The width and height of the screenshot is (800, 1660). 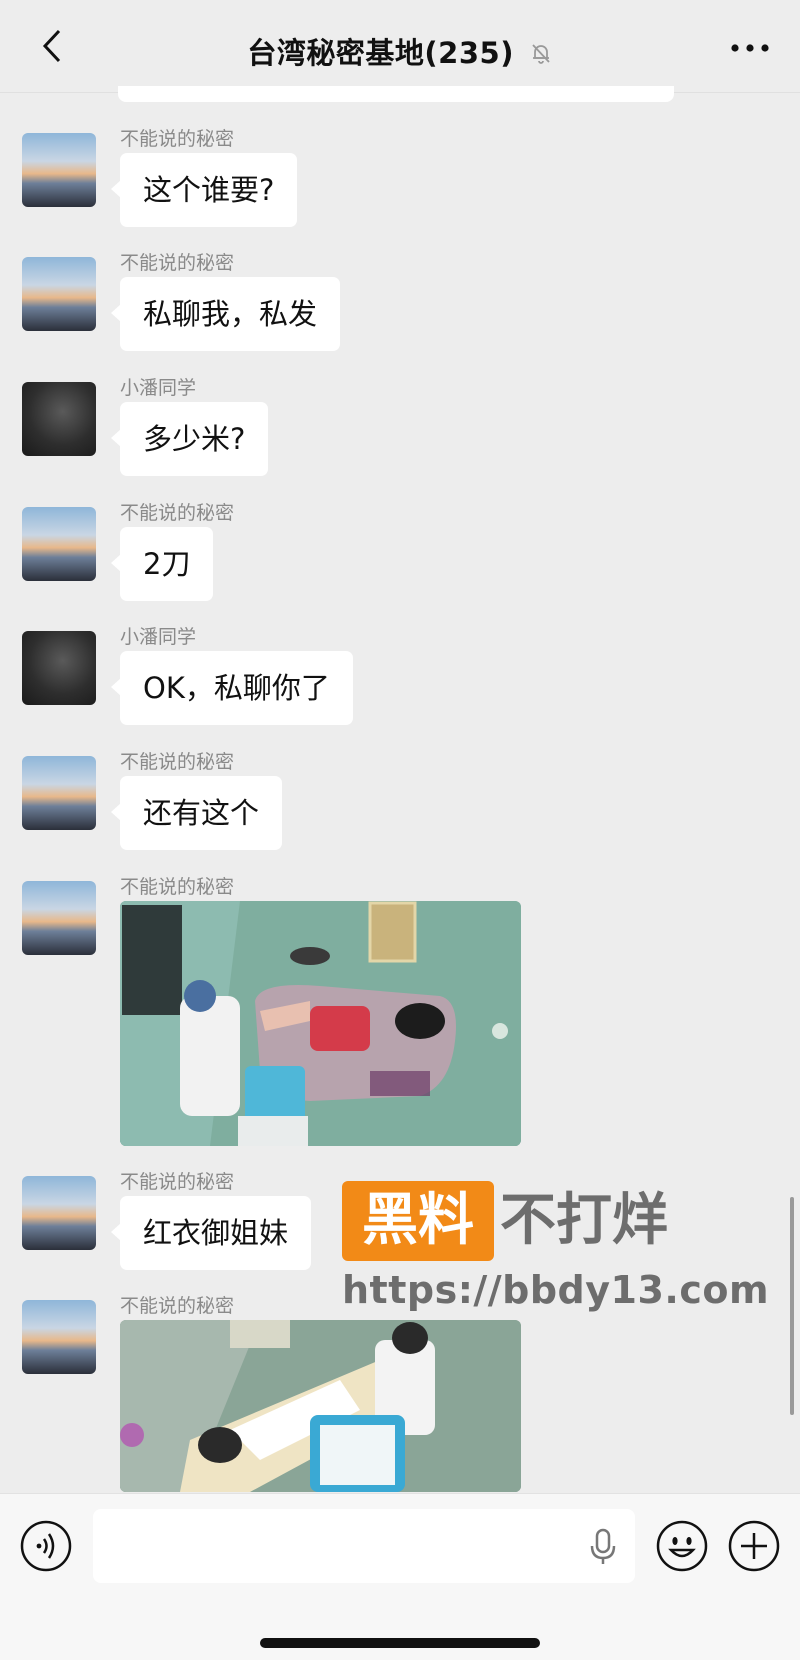 I want to click on more-button, so click(x=750, y=48).